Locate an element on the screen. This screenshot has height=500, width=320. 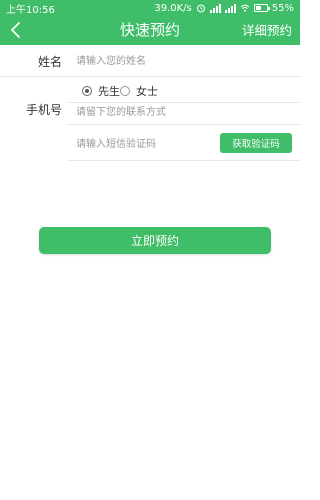
gender-option-ms-label: 女士 is located at coordinates (147, 91).